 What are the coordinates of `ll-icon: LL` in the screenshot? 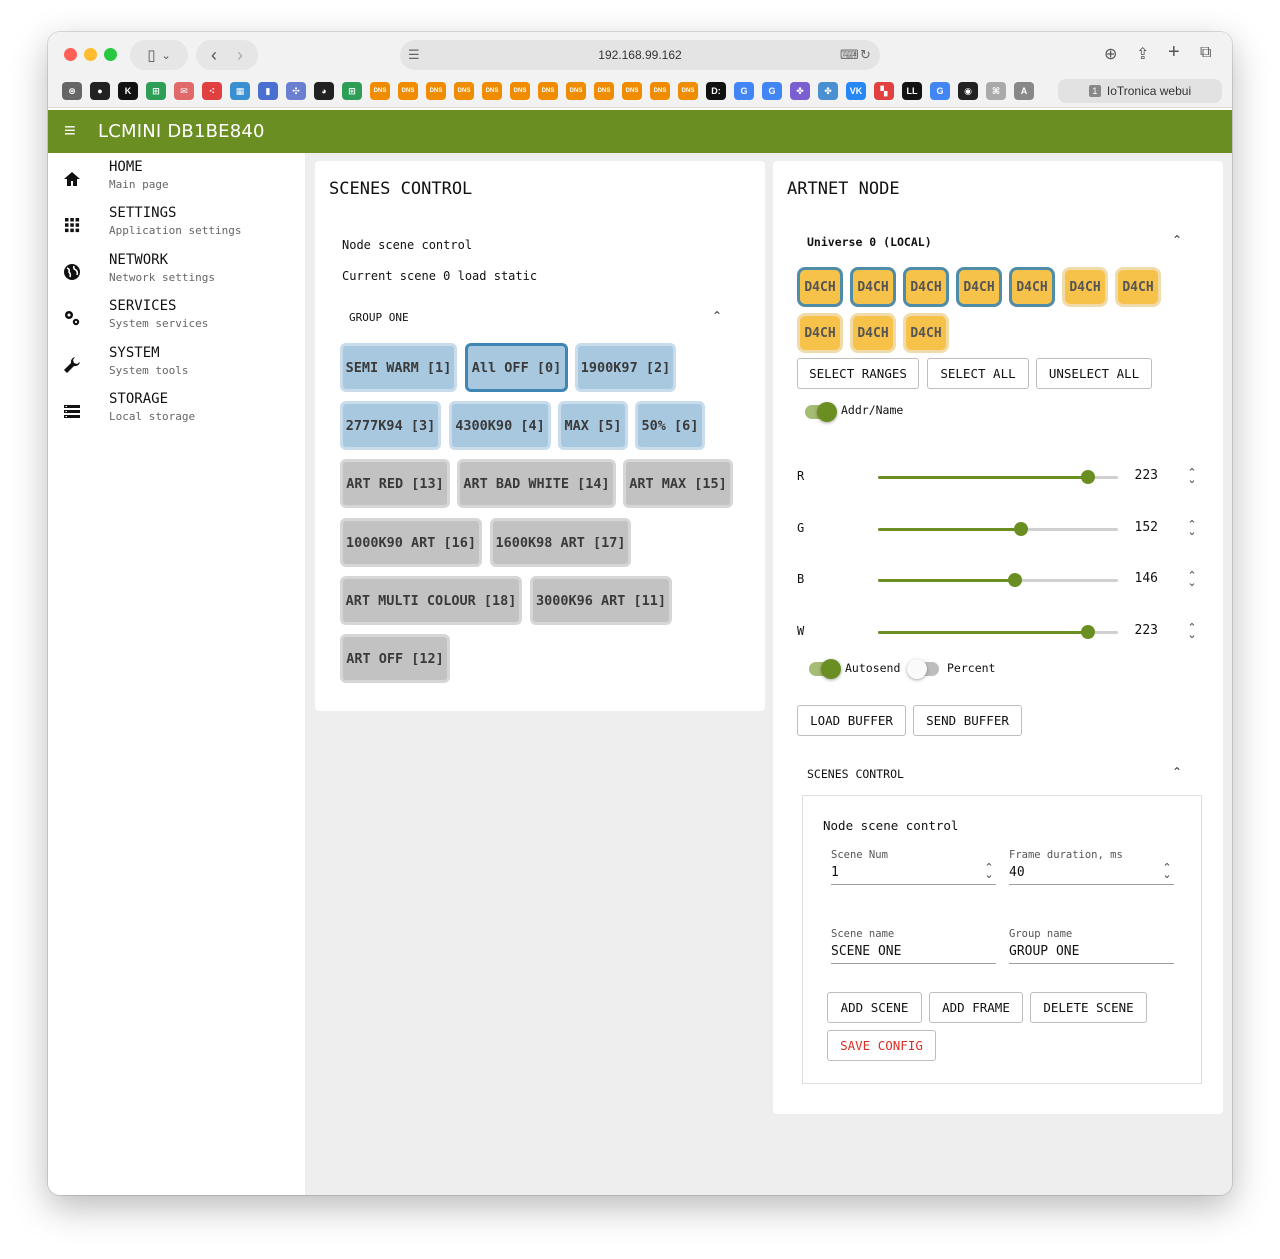 It's located at (912, 91).